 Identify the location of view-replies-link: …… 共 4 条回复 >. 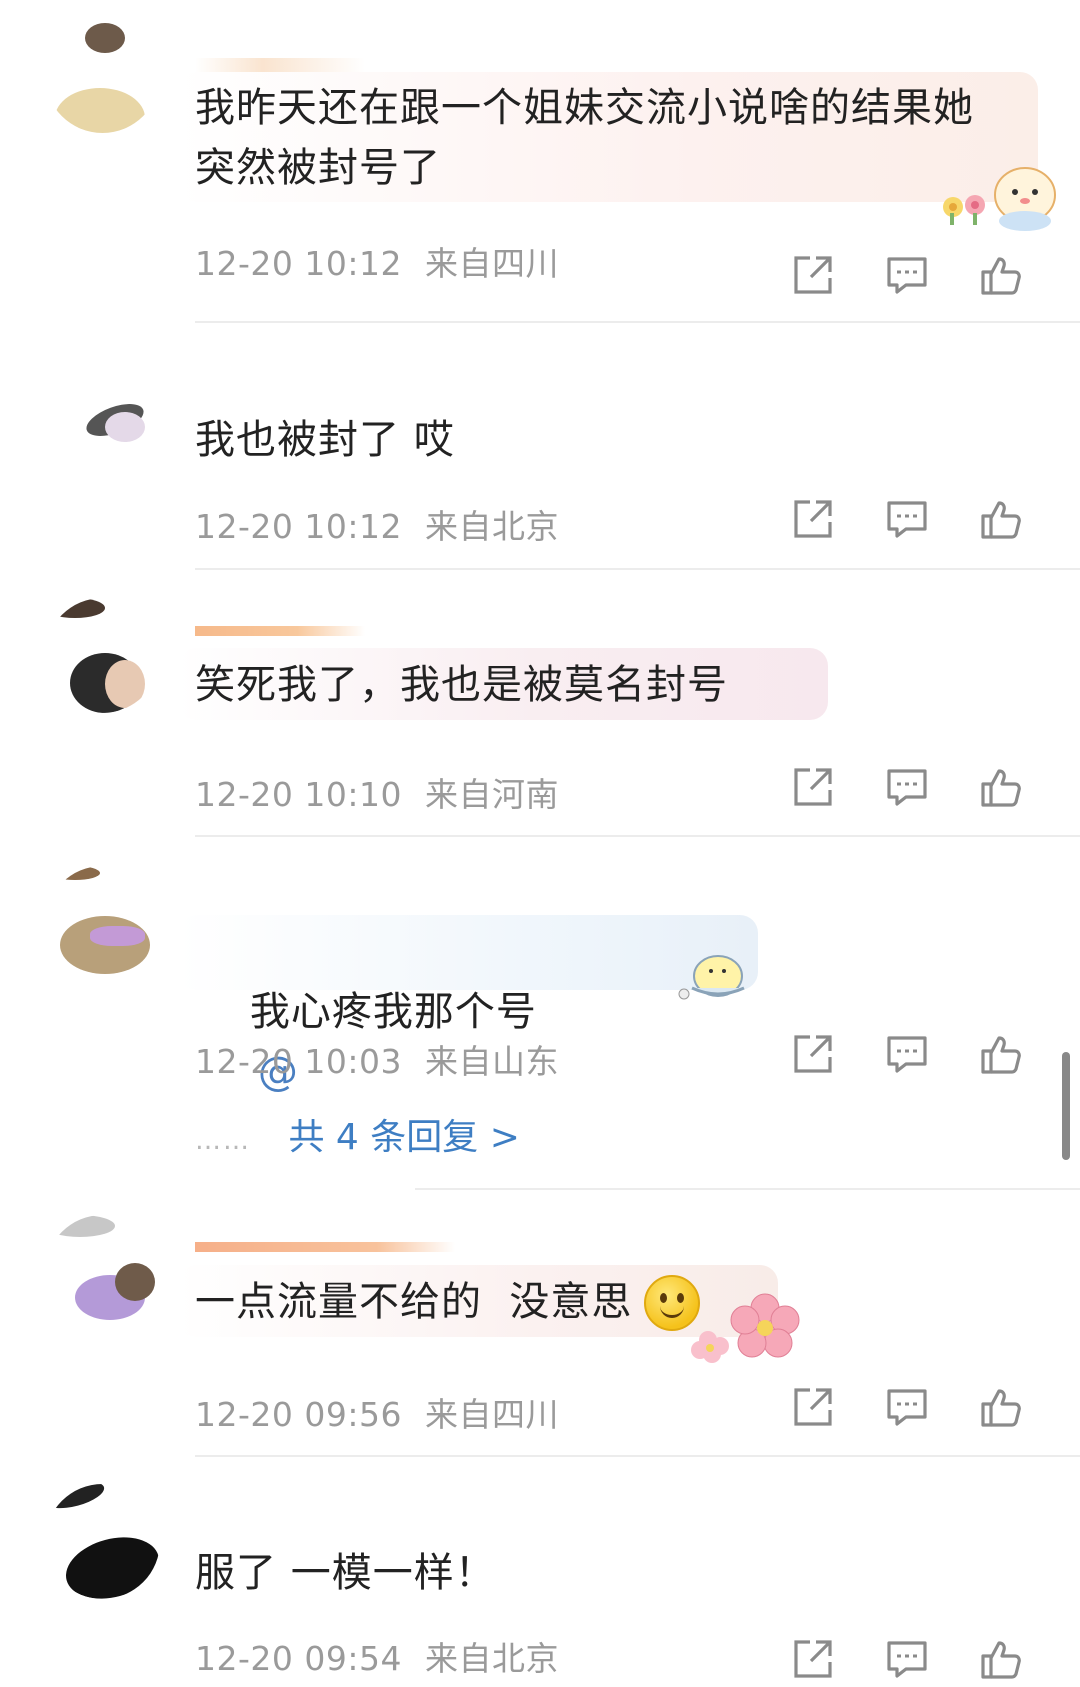
(357, 1134).